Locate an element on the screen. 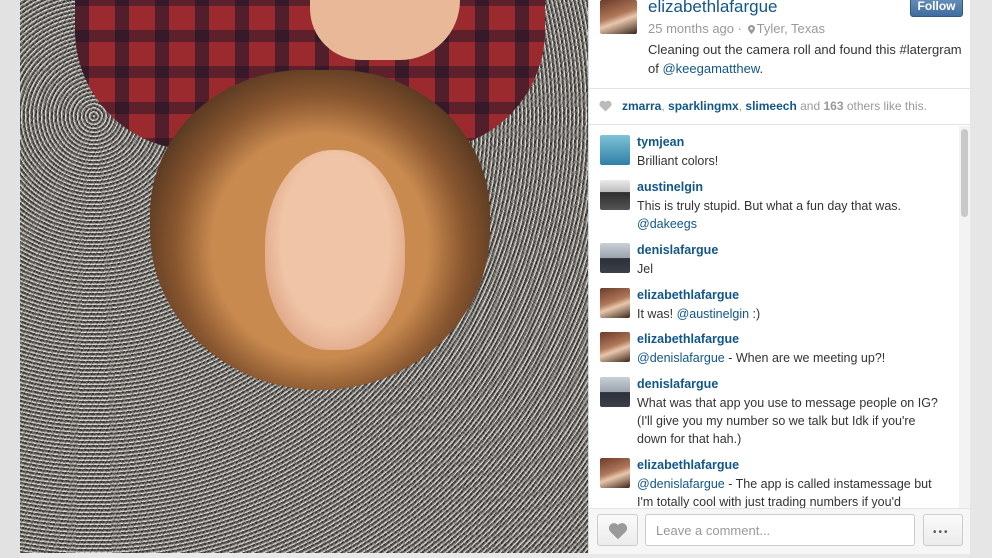 Image resolution: width=992 pixels, height=558 pixels. left-margin is located at coordinates (10, 279).